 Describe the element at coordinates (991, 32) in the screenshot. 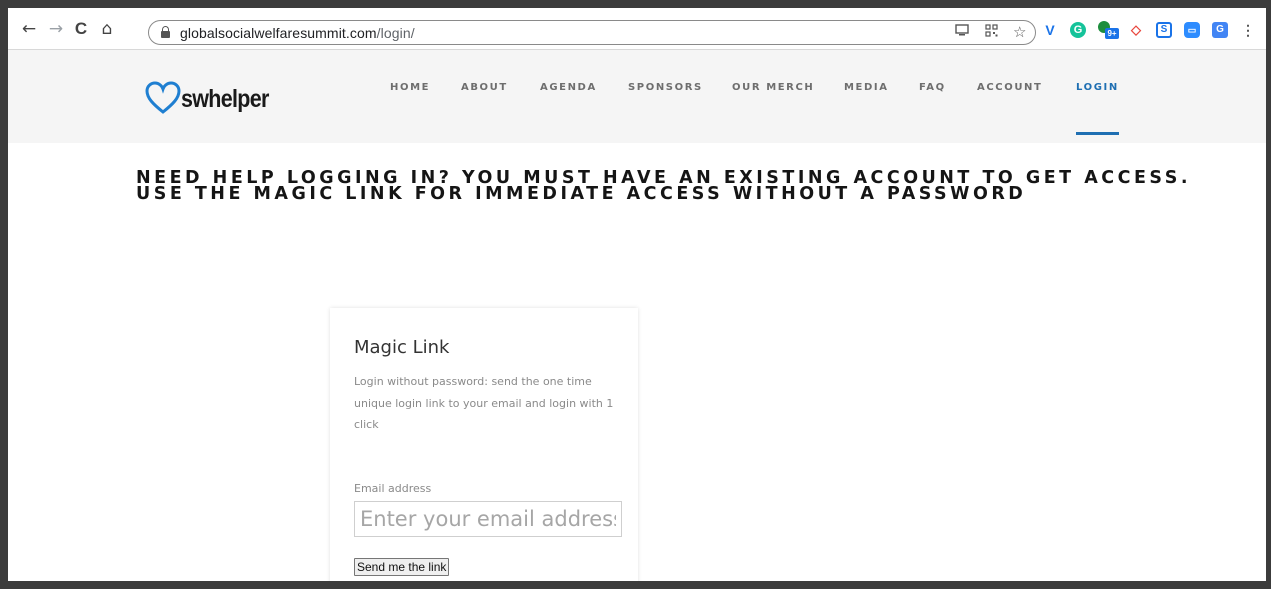

I see `qr-code-icon` at that location.